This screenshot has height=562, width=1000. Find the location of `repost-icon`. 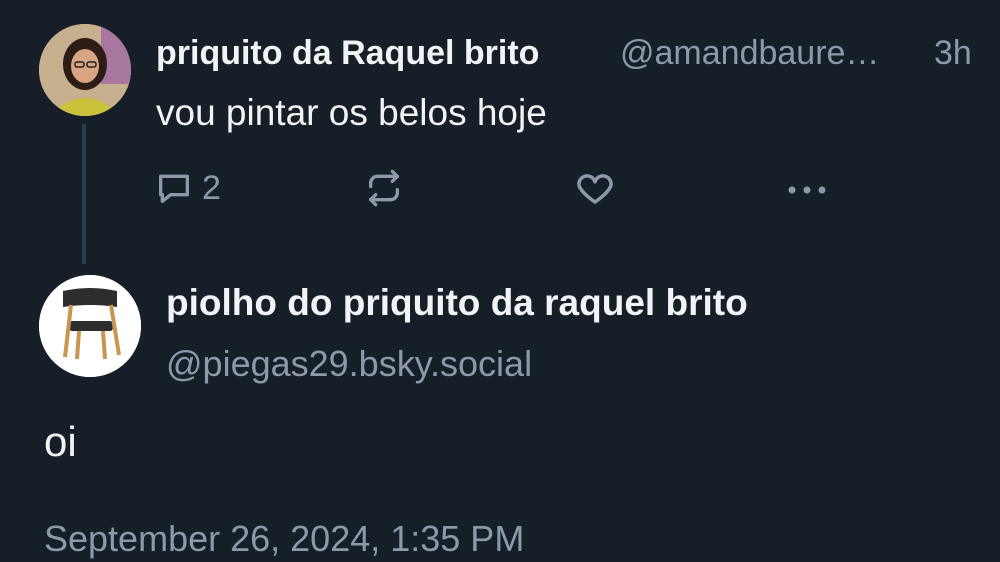

repost-icon is located at coordinates (384, 188).